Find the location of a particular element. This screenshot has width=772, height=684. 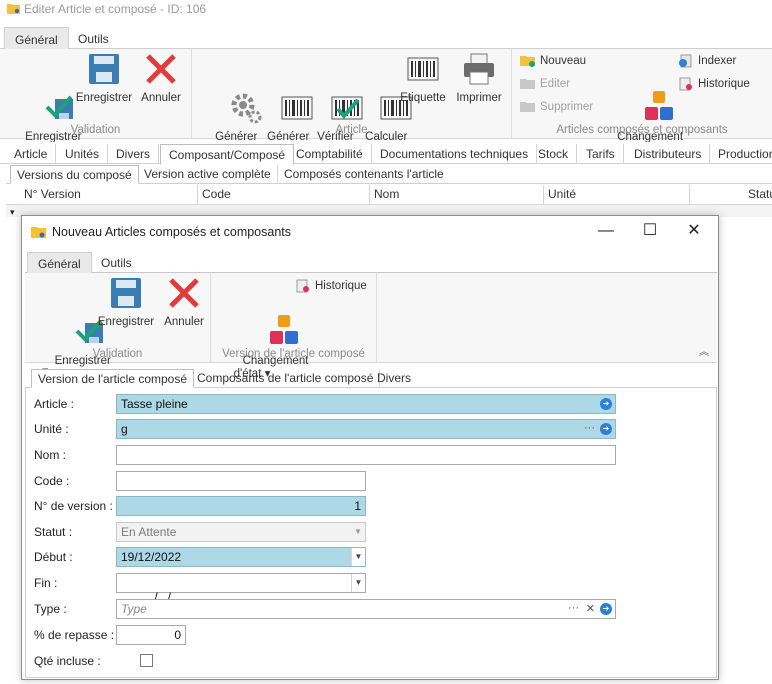

dialog-cancel-button: Annuler is located at coordinates (184, 302).